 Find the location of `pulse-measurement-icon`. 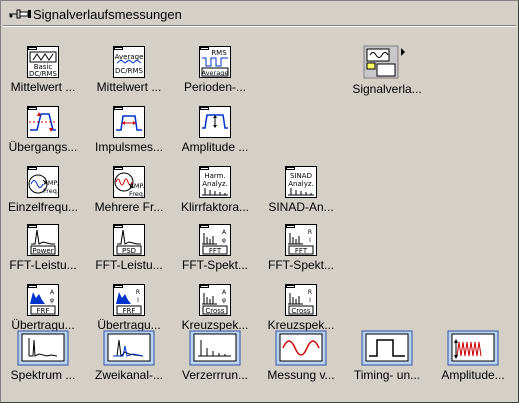

pulse-measurement-icon is located at coordinates (129, 122).